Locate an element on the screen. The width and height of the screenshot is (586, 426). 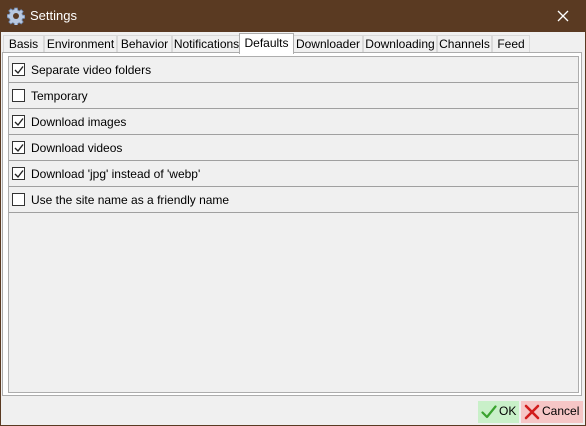
tab-environment: Environment is located at coordinates (80, 44).